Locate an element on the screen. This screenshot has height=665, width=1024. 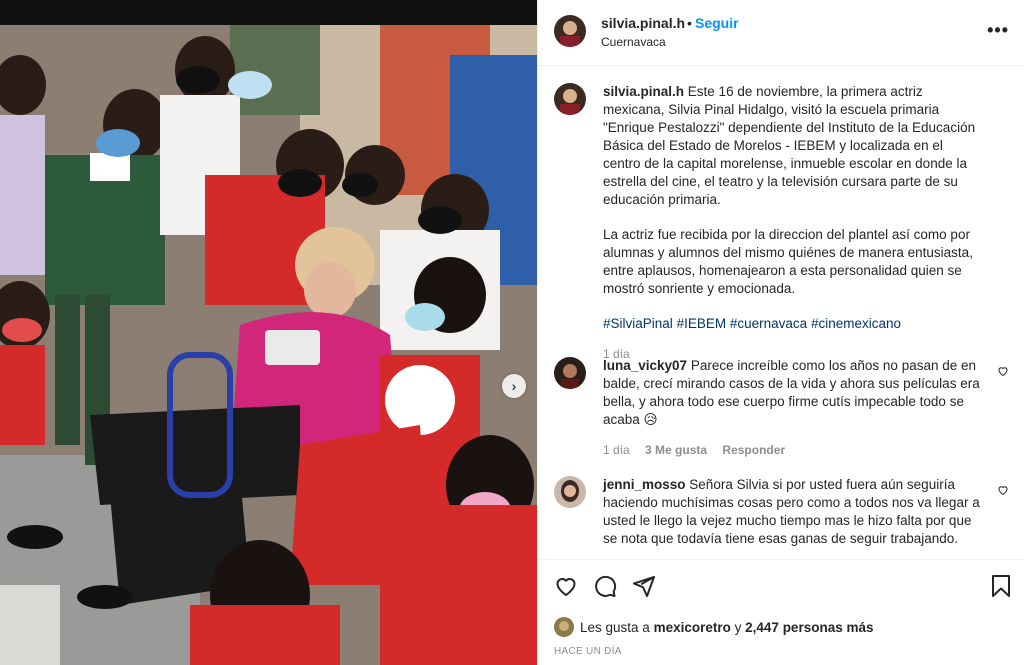
caption-avatar is located at coordinates (570, 99).